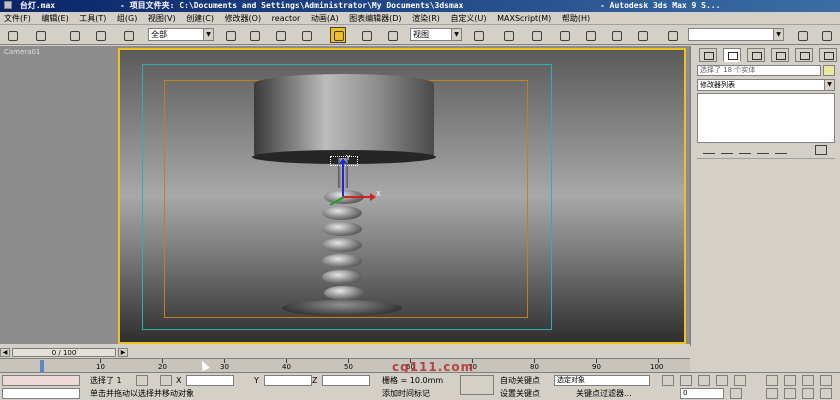  What do you see at coordinates (41, 380) in the screenshot?
I see `maxscript-listener-field` at bounding box center [41, 380].